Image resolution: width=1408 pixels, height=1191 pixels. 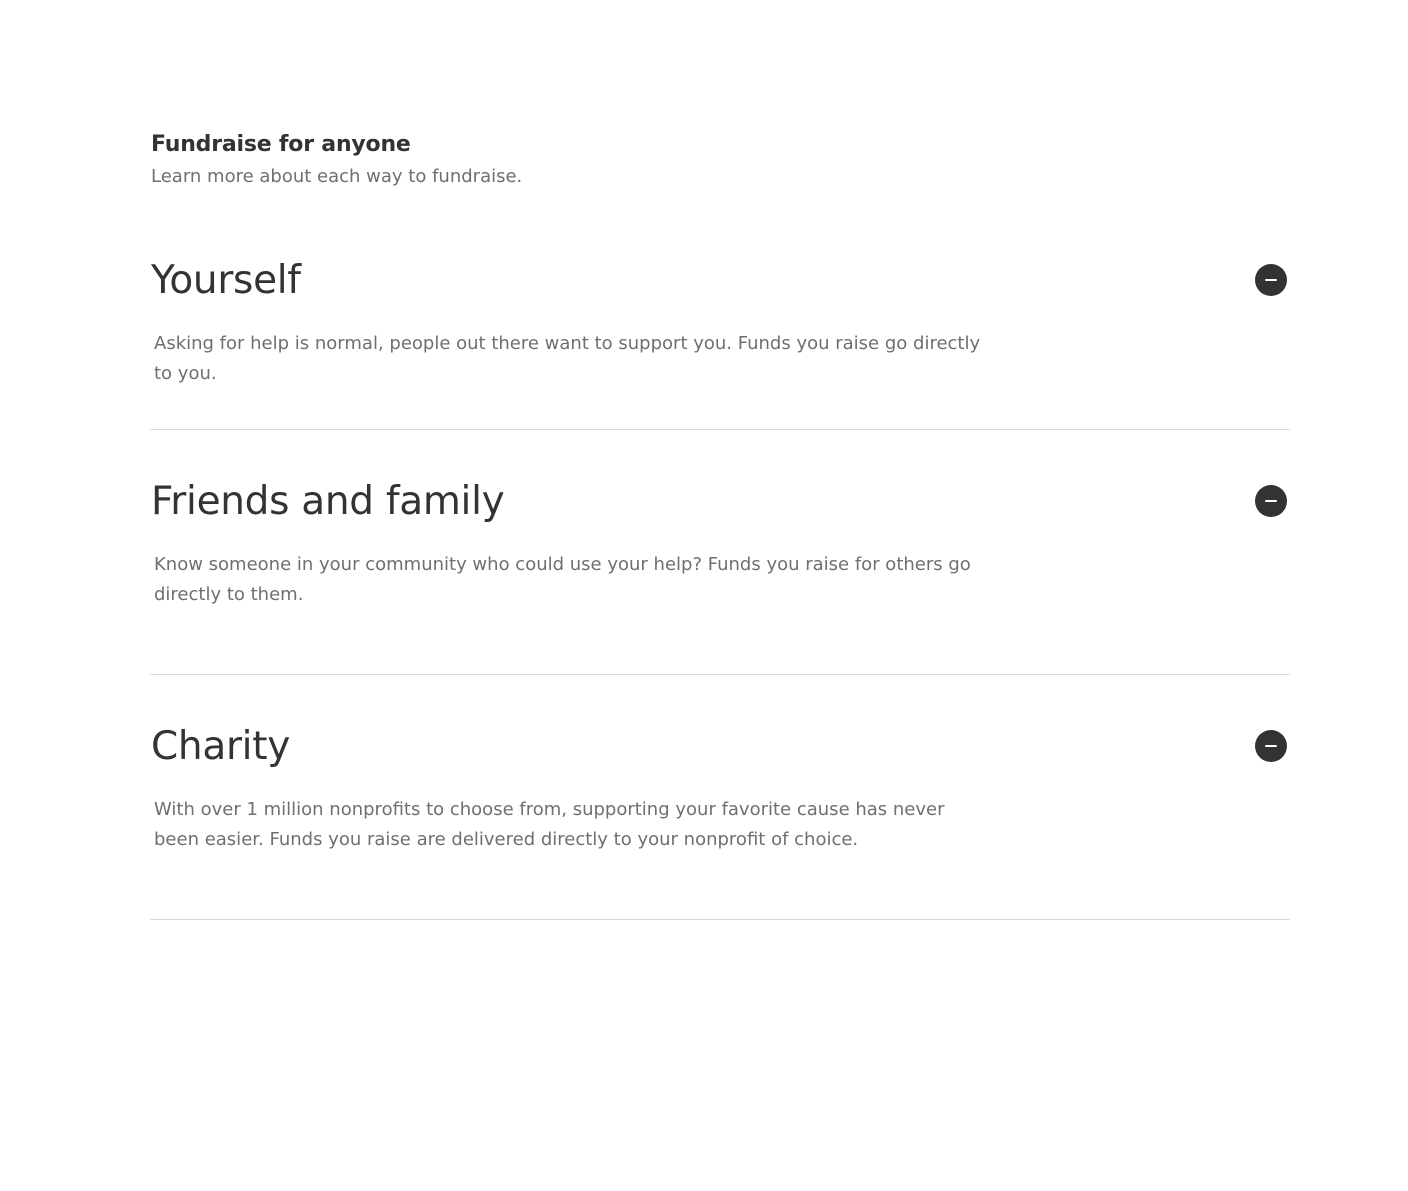 I want to click on accordion-title-charity: Charity, so click(x=220, y=747).